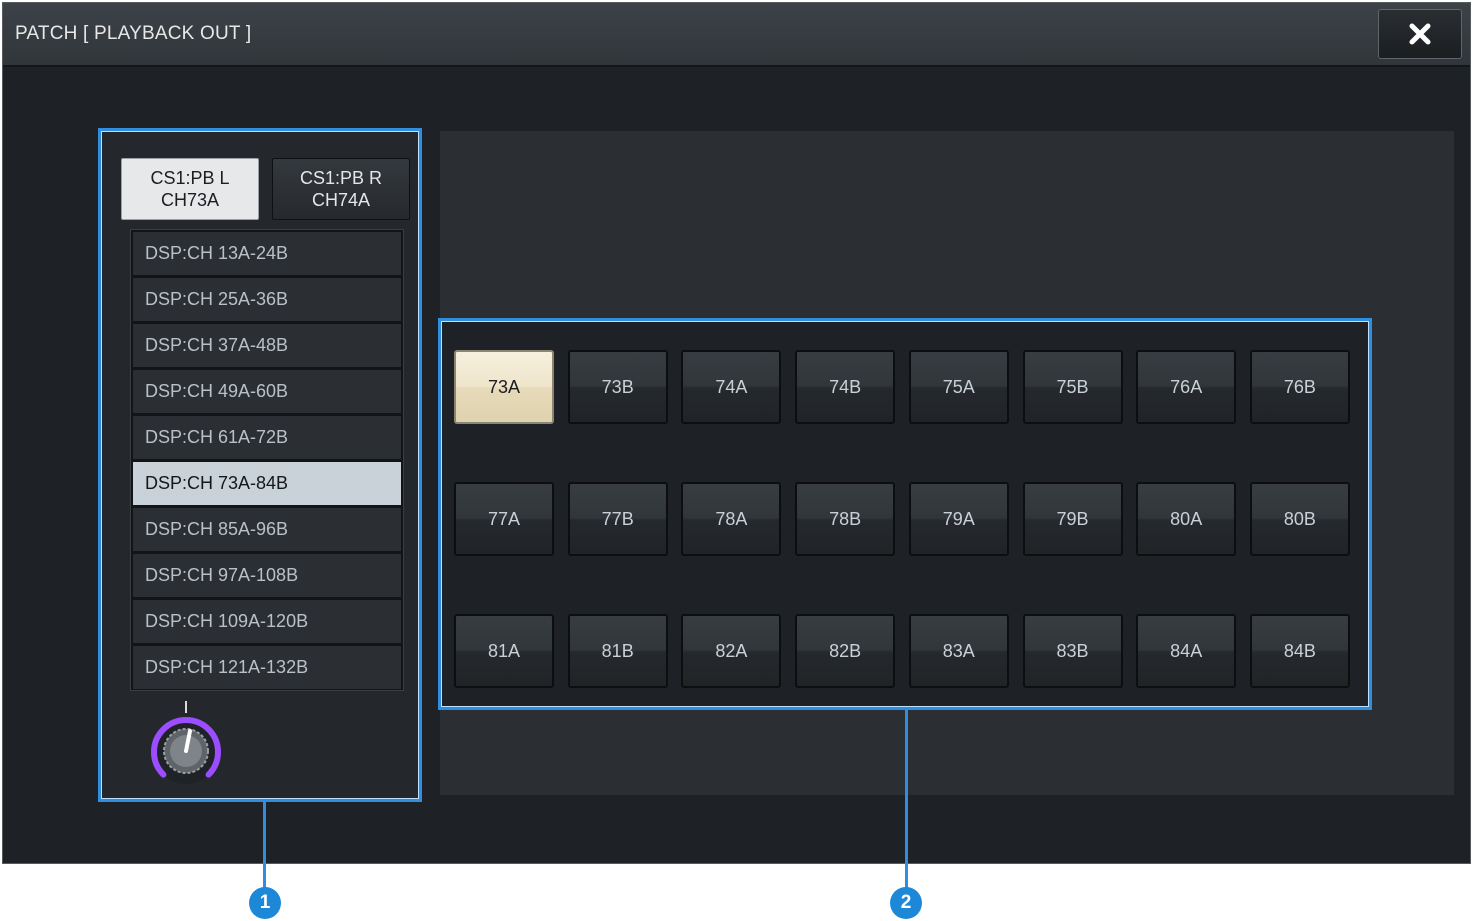 Image resolution: width=1475 pixels, height=921 pixels. What do you see at coordinates (617, 651) in the screenshot?
I see `patch-cell-81b: 81B` at bounding box center [617, 651].